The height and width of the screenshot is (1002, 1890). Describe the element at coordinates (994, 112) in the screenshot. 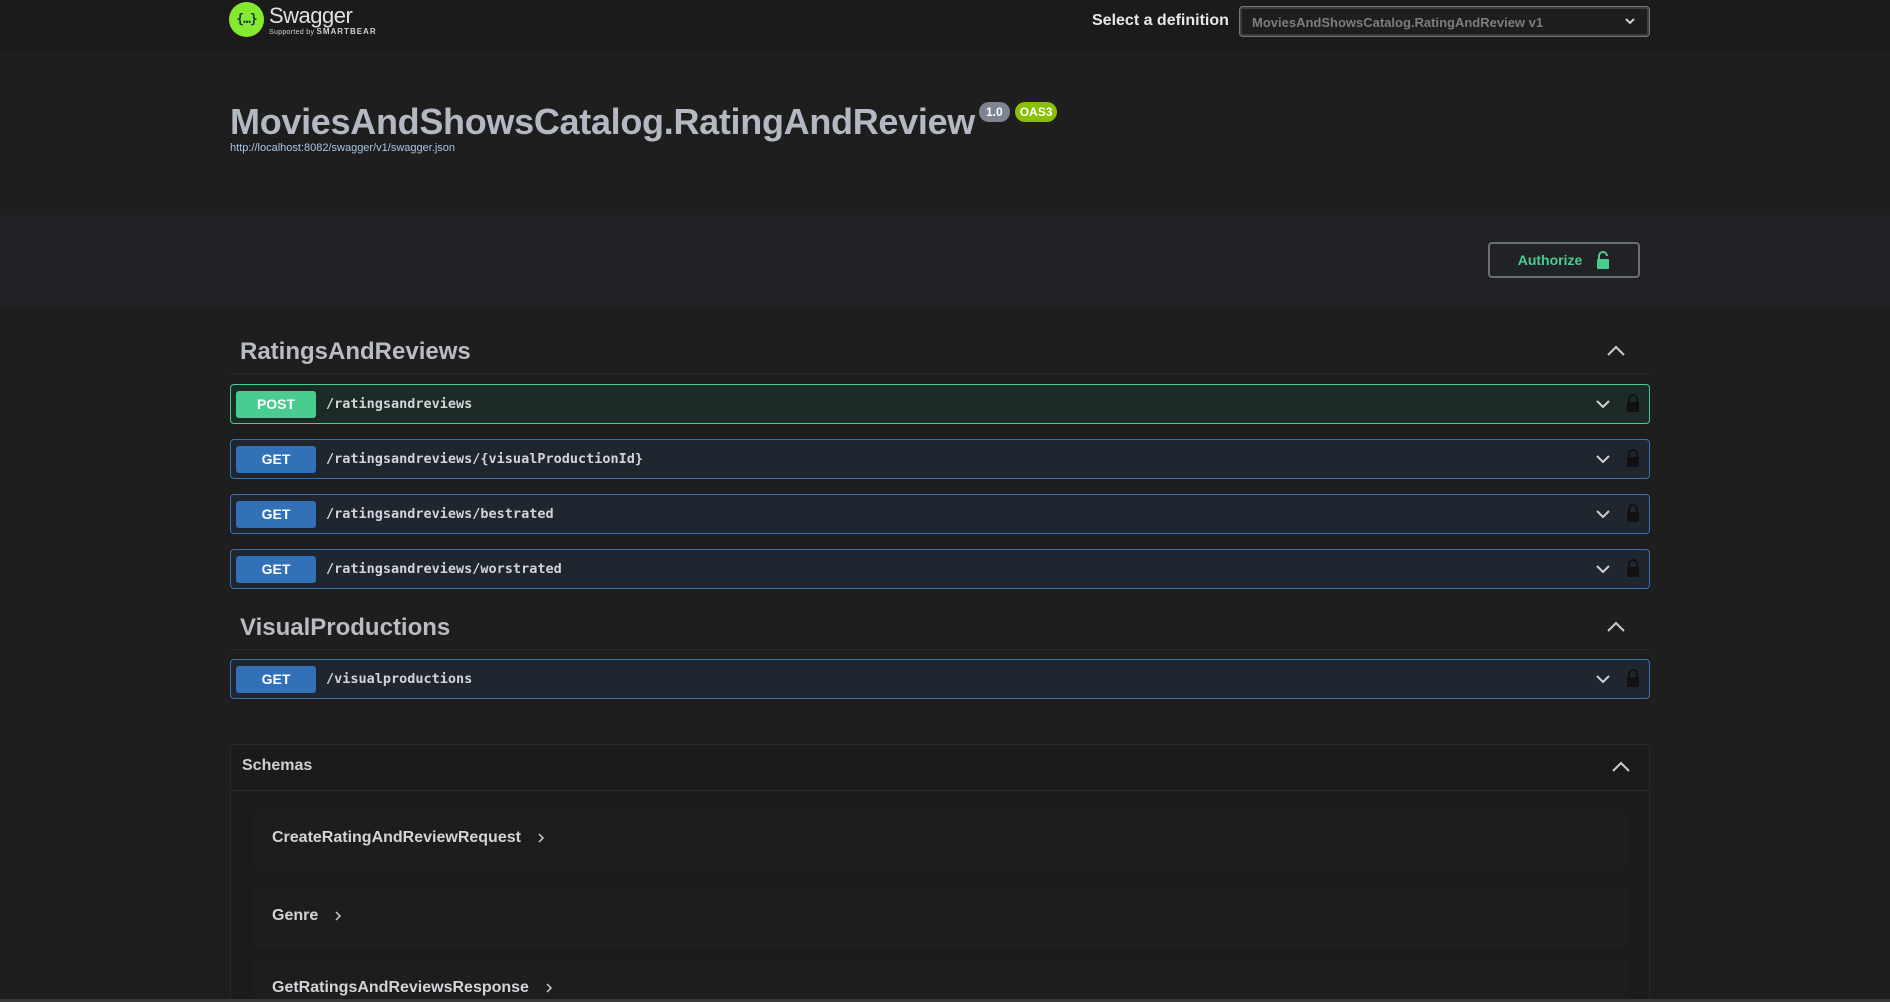

I see `version-badge: 1.0` at that location.